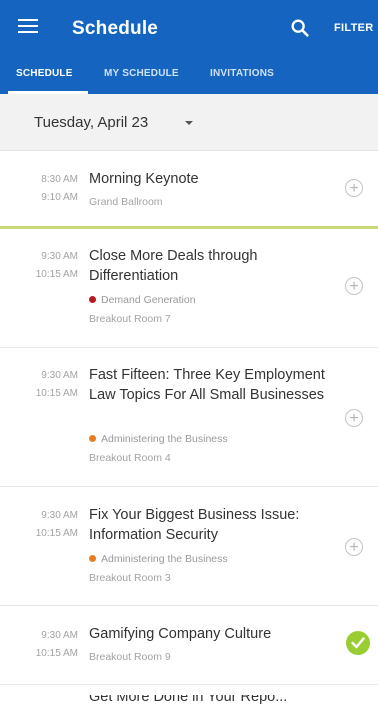 This screenshot has width=378, height=707. What do you see at coordinates (115, 28) in the screenshot?
I see `page-title: Schedule` at bounding box center [115, 28].